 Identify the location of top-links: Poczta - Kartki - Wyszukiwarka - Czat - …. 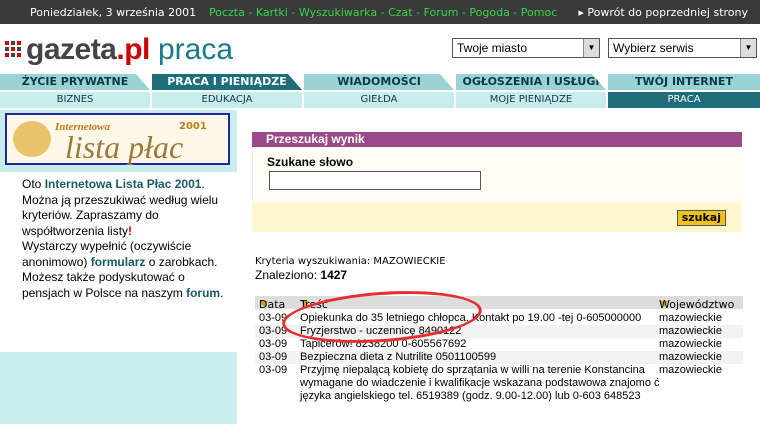
(383, 12).